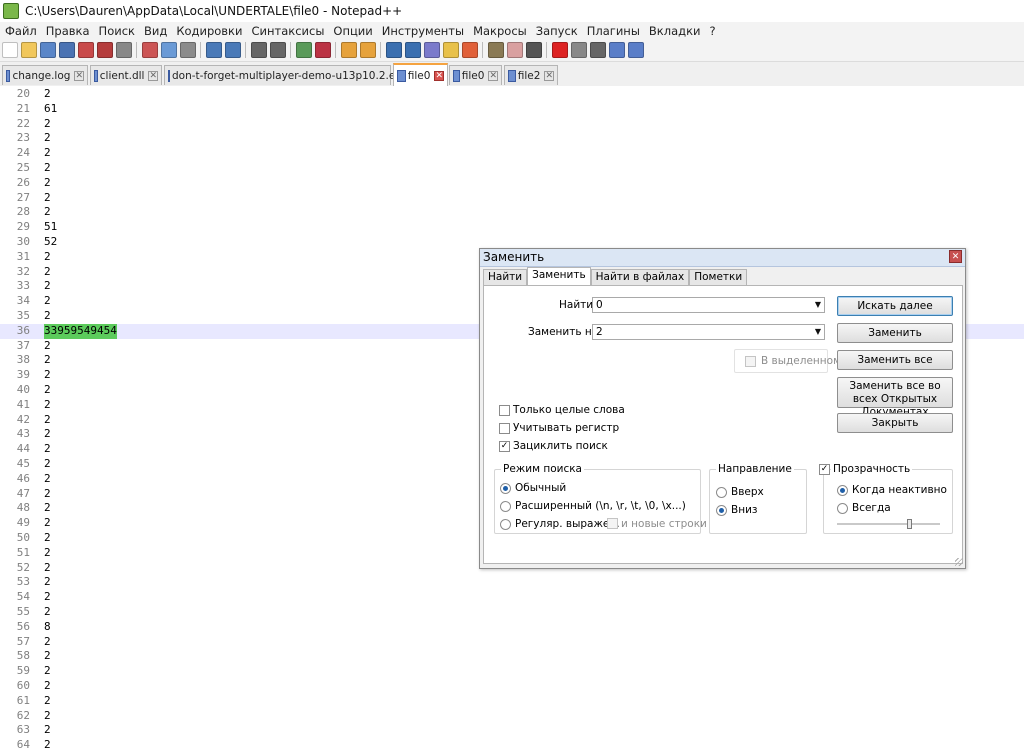 This screenshot has width=1024, height=753. Describe the element at coordinates (86, 50) in the screenshot. I see `close-icon` at that location.